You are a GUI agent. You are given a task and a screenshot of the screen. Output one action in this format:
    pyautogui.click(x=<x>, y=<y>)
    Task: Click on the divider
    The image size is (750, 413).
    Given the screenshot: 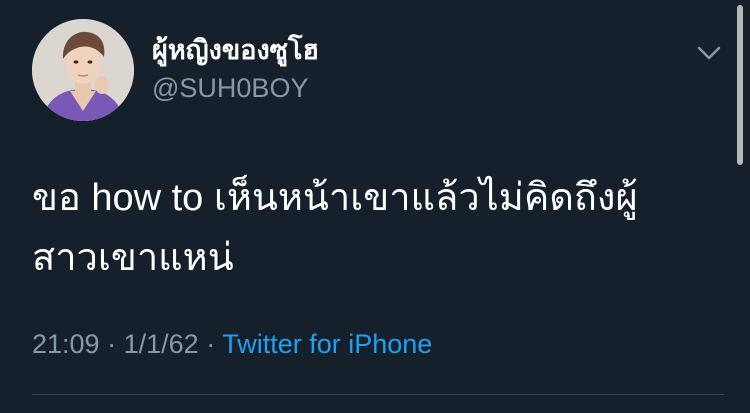 What is the action you would take?
    pyautogui.click(x=378, y=394)
    